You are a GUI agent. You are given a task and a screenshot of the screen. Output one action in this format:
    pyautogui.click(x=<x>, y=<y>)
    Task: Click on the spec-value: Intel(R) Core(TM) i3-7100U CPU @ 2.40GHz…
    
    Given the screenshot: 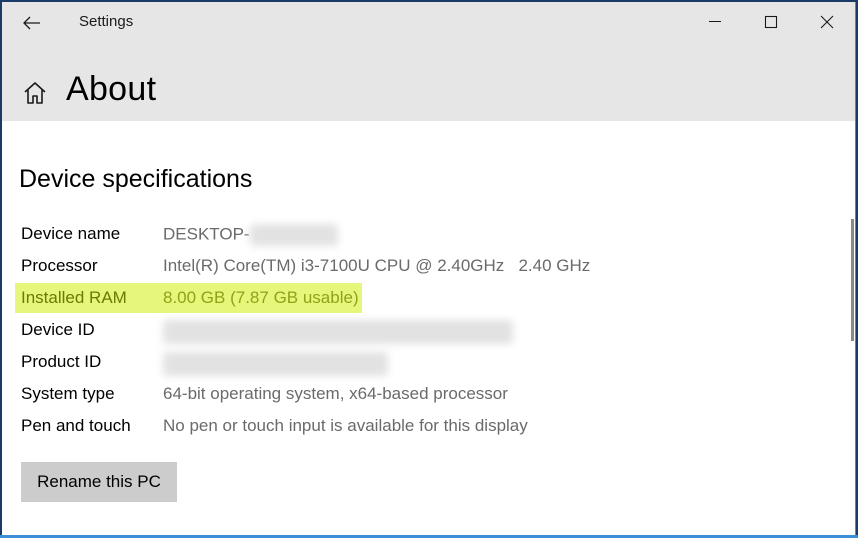 What is the action you would take?
    pyautogui.click(x=377, y=265)
    